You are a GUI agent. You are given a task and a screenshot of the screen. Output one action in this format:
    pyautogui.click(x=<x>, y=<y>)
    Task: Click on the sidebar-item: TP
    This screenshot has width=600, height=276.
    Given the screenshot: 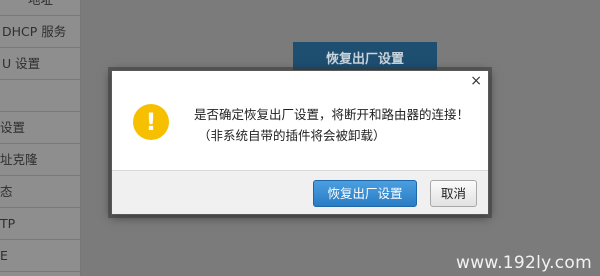 What is the action you would take?
    pyautogui.click(x=40, y=224)
    